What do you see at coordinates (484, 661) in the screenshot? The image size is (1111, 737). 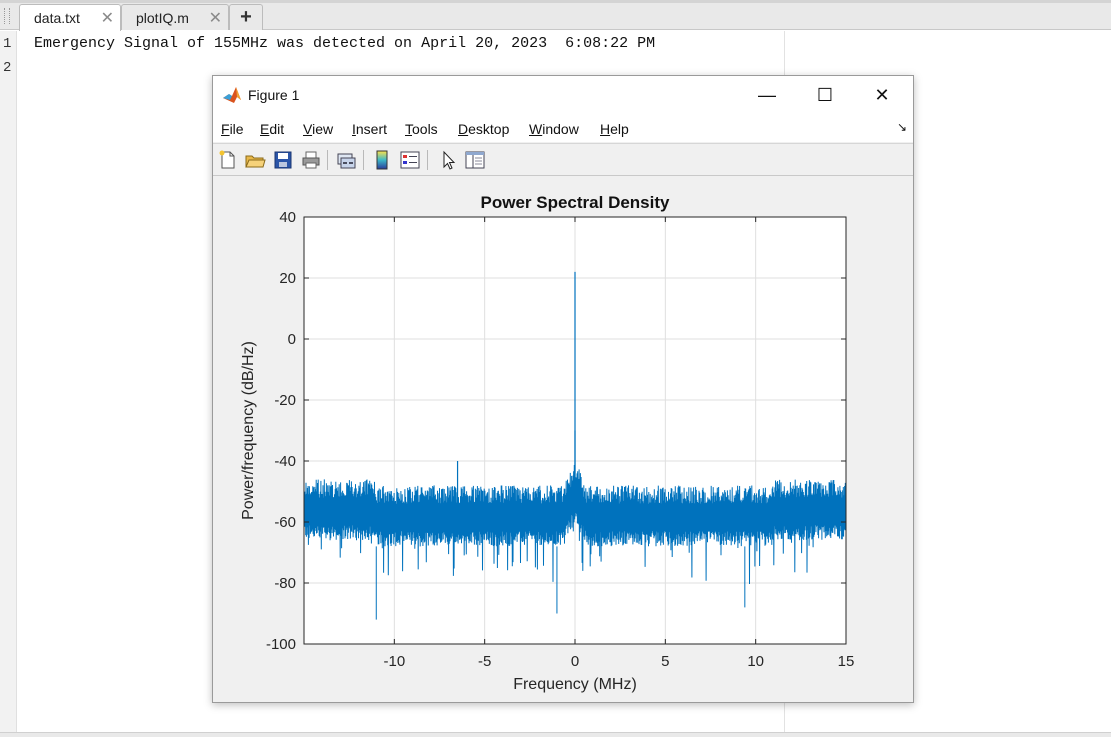 I see `x-tick-label: -5` at bounding box center [484, 661].